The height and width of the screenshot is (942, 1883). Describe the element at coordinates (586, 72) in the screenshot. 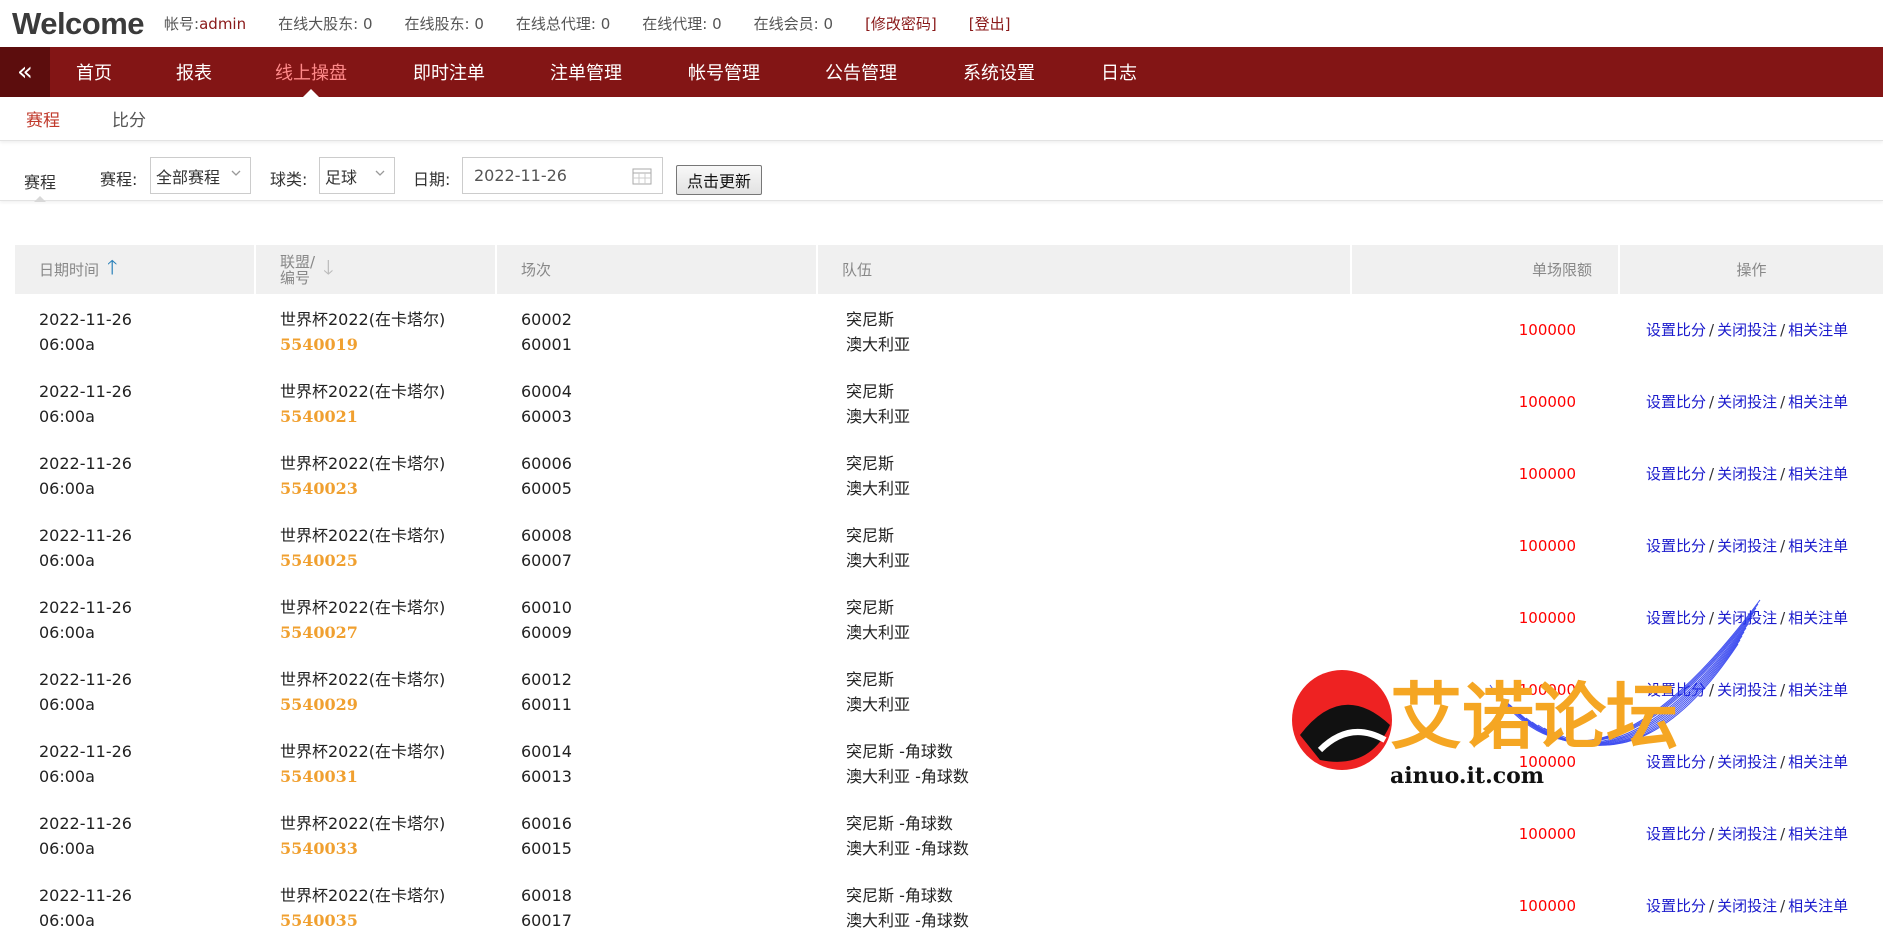

I see `nav-item-bet-management: 注单管理` at that location.